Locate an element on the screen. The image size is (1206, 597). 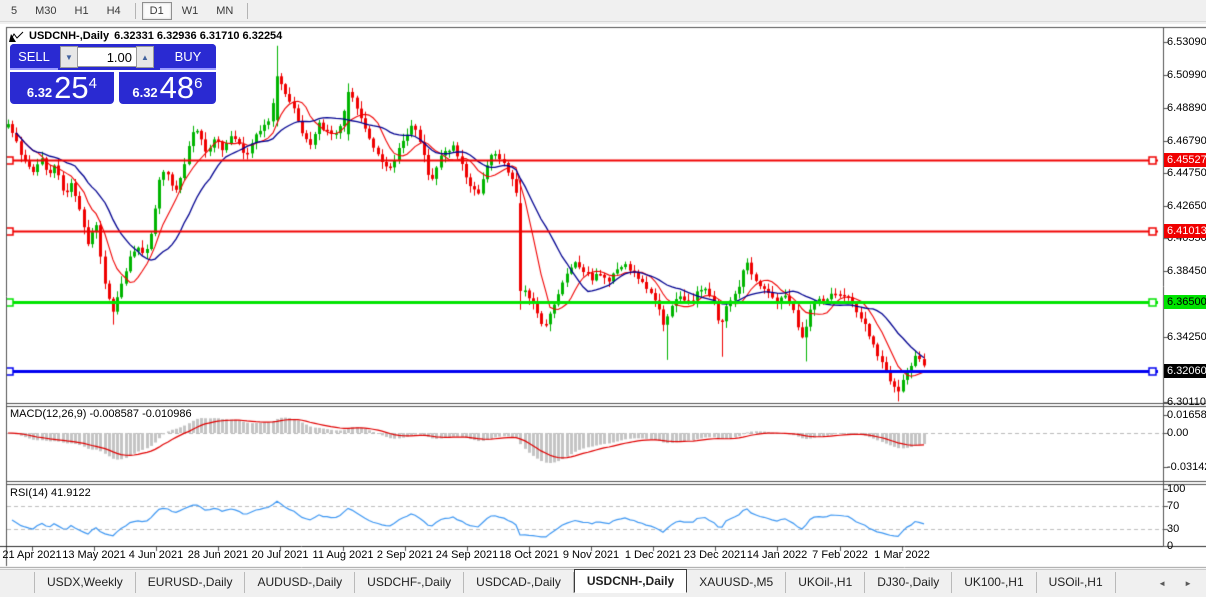
date-label: 24 Sep 2021 is located at coordinates (467, 555).